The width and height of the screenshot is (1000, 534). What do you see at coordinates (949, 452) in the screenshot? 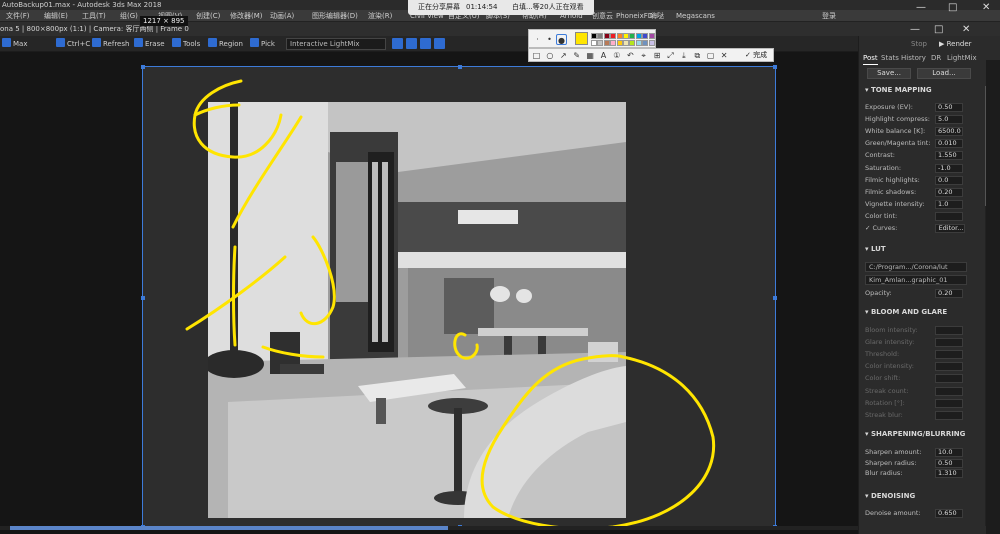
I see `setting-value-field: 10.0` at bounding box center [949, 452].